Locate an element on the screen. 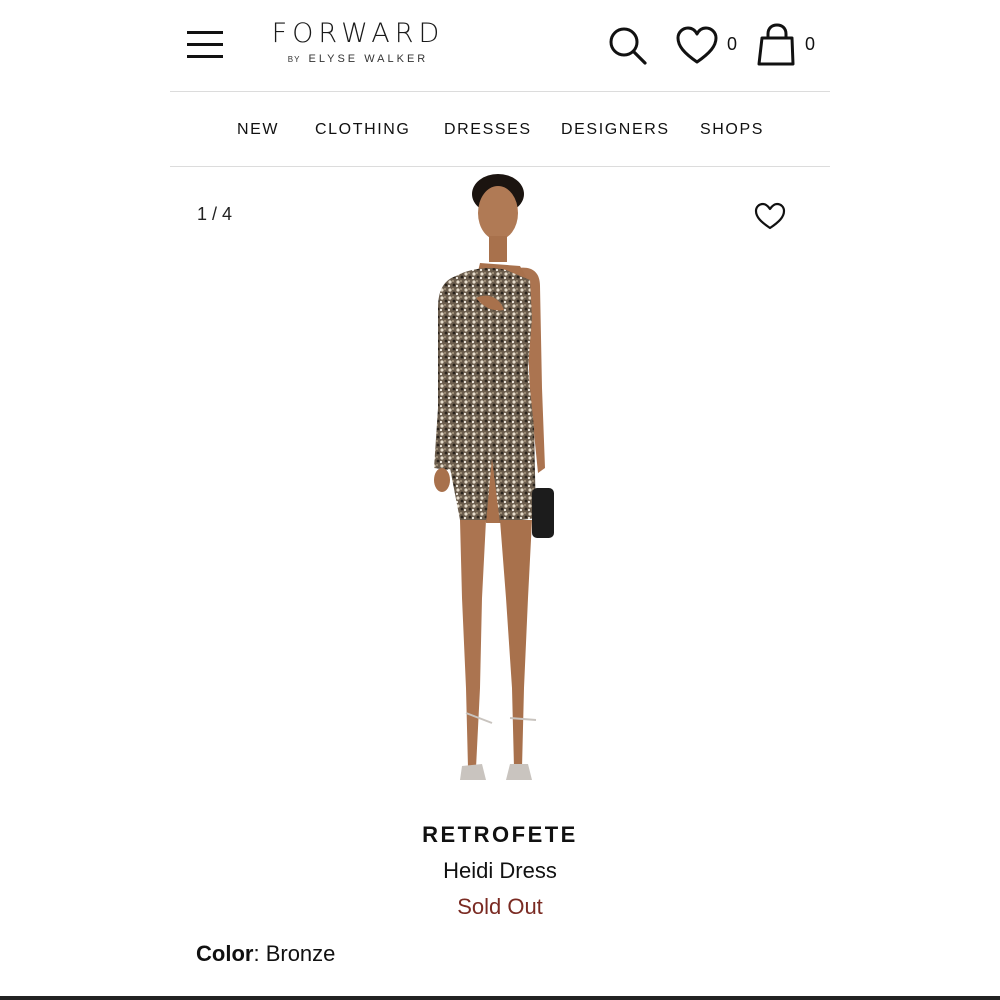 This screenshot has width=1000, height=1000. wishlist-button: 0 is located at coordinates (711, 46).